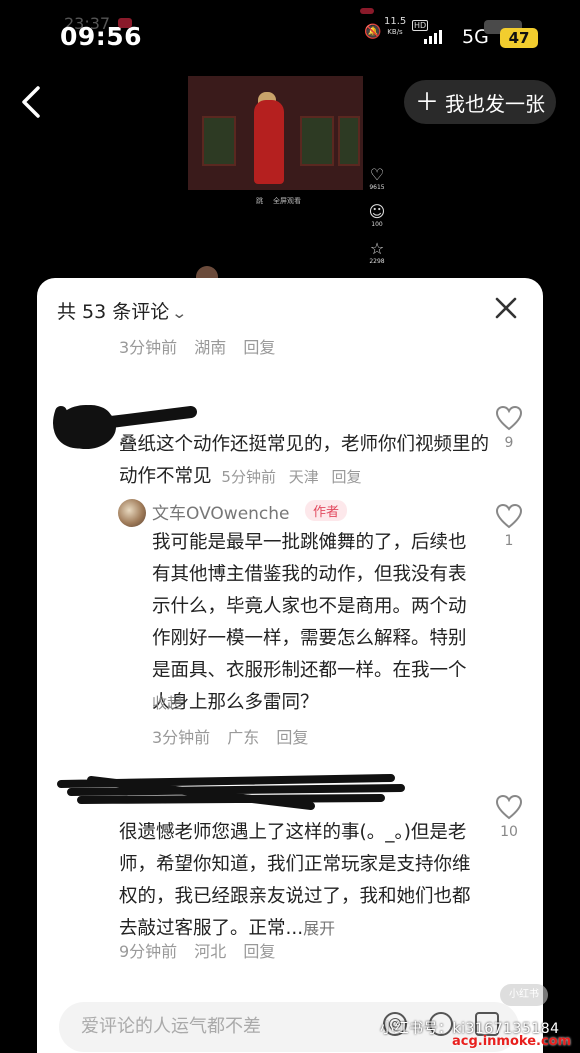  Describe the element at coordinates (122, 310) in the screenshot. I see `comment-count: 共 53 条评论 ⌄` at that location.